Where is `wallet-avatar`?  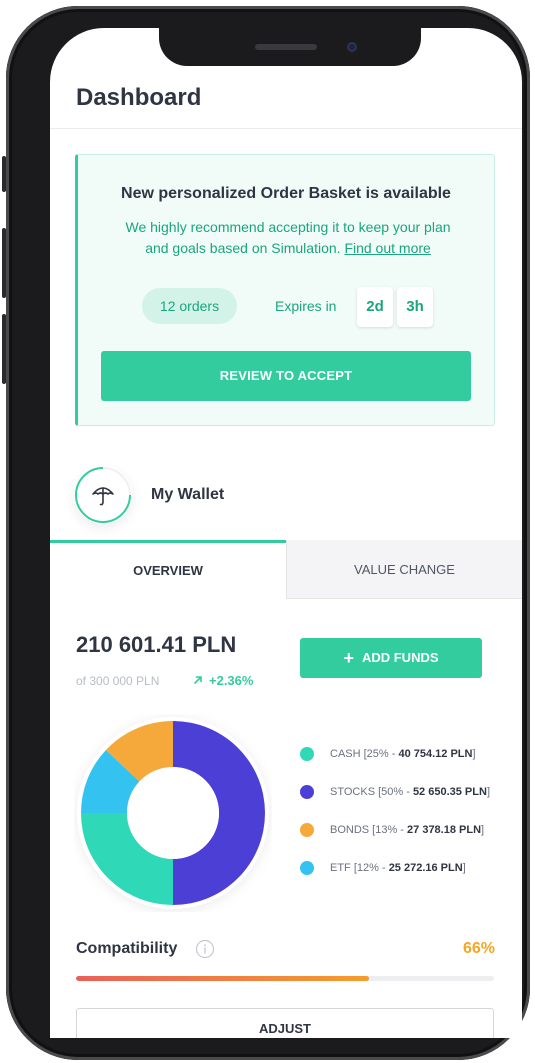 wallet-avatar is located at coordinates (103, 495).